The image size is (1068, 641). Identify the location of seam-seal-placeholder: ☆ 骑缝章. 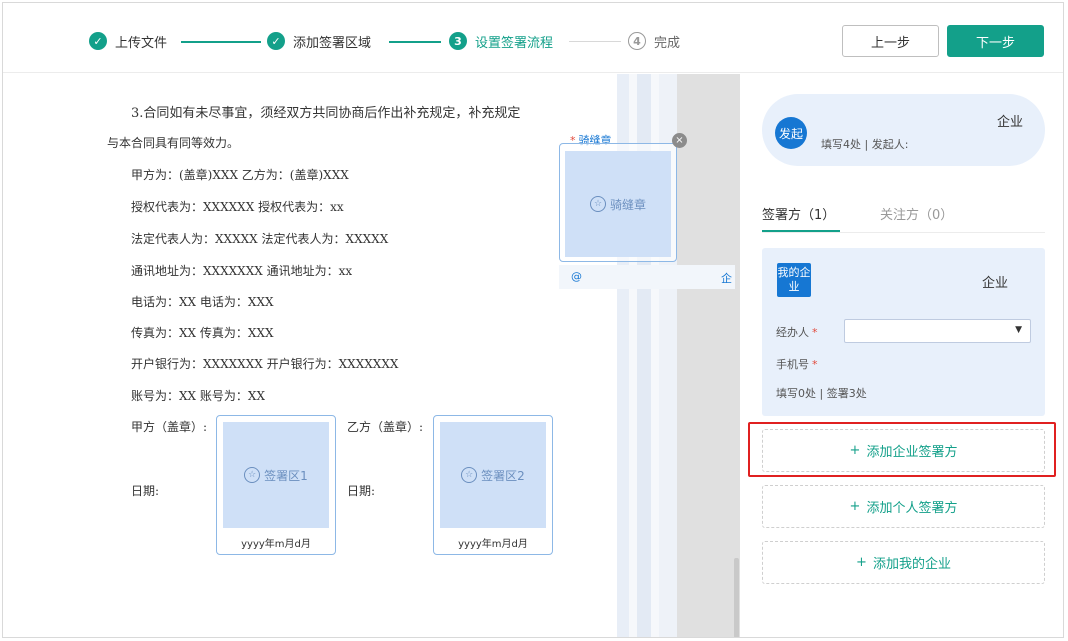
(618, 204).